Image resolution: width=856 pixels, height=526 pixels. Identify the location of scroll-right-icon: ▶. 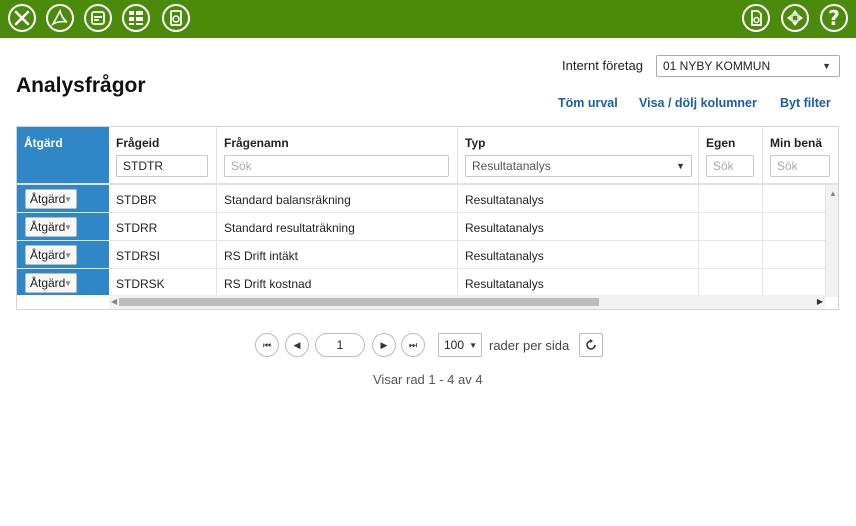
(820, 301).